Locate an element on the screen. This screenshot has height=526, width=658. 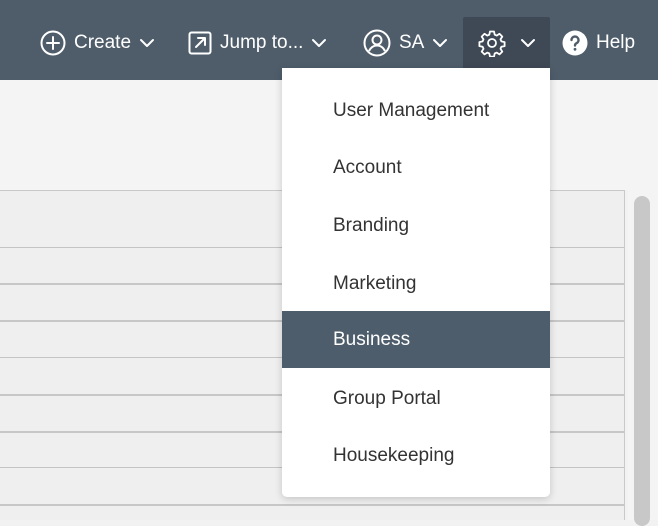
menu-item-branding: Branding is located at coordinates (416, 225).